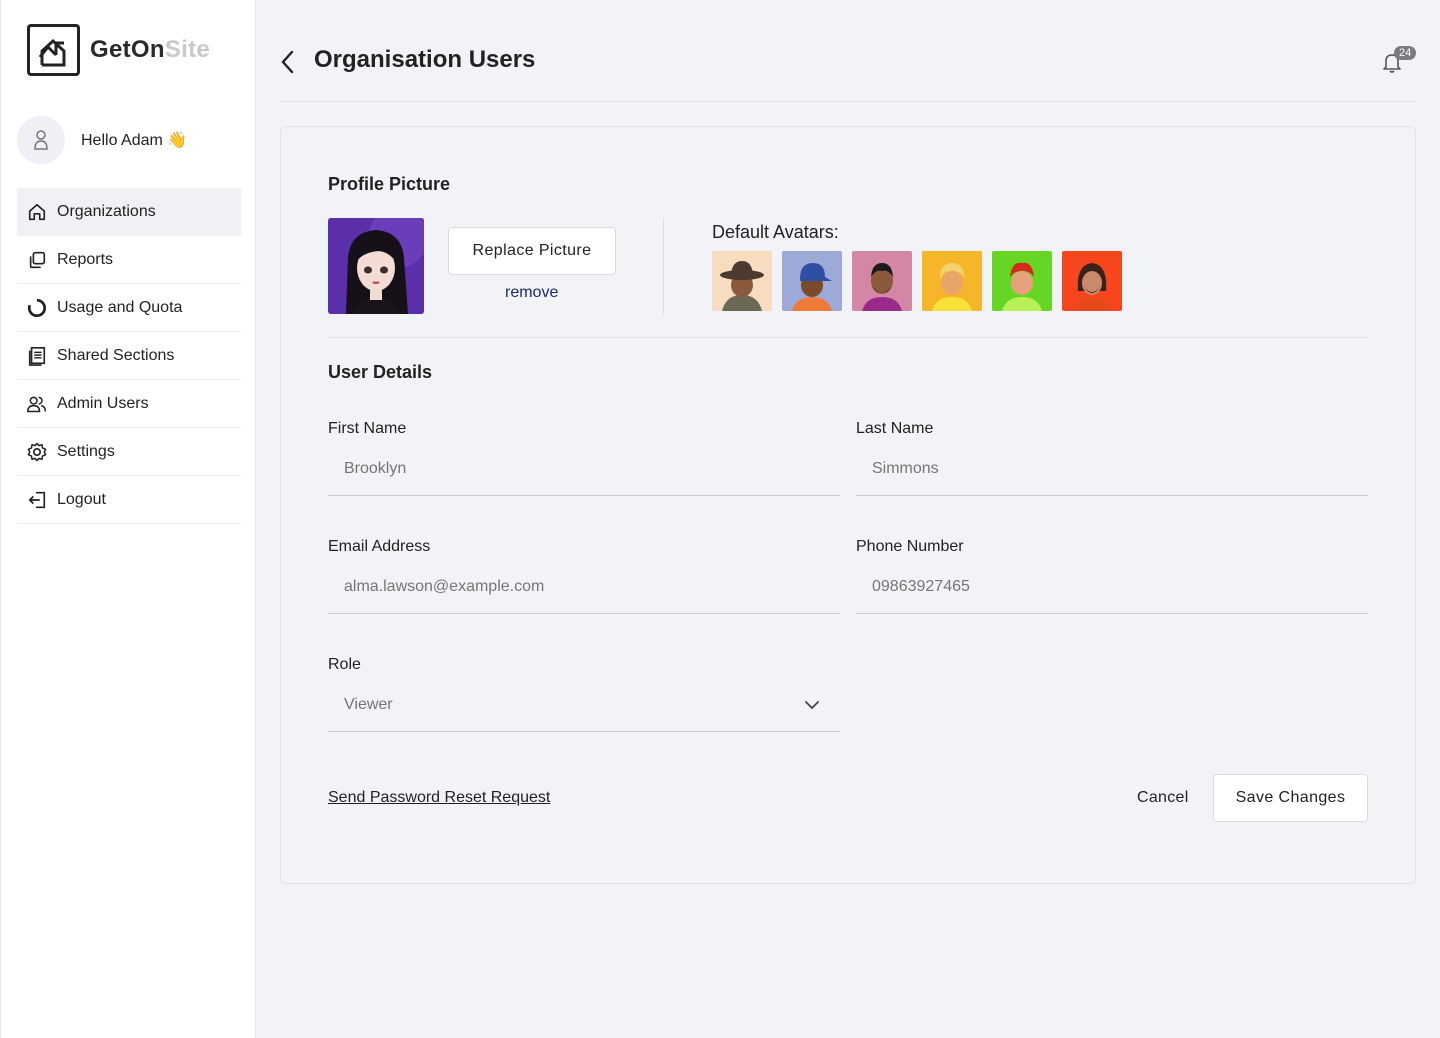 Image resolution: width=1440 pixels, height=1038 pixels. What do you see at coordinates (379, 546) in the screenshot?
I see `email-label: Email Address` at bounding box center [379, 546].